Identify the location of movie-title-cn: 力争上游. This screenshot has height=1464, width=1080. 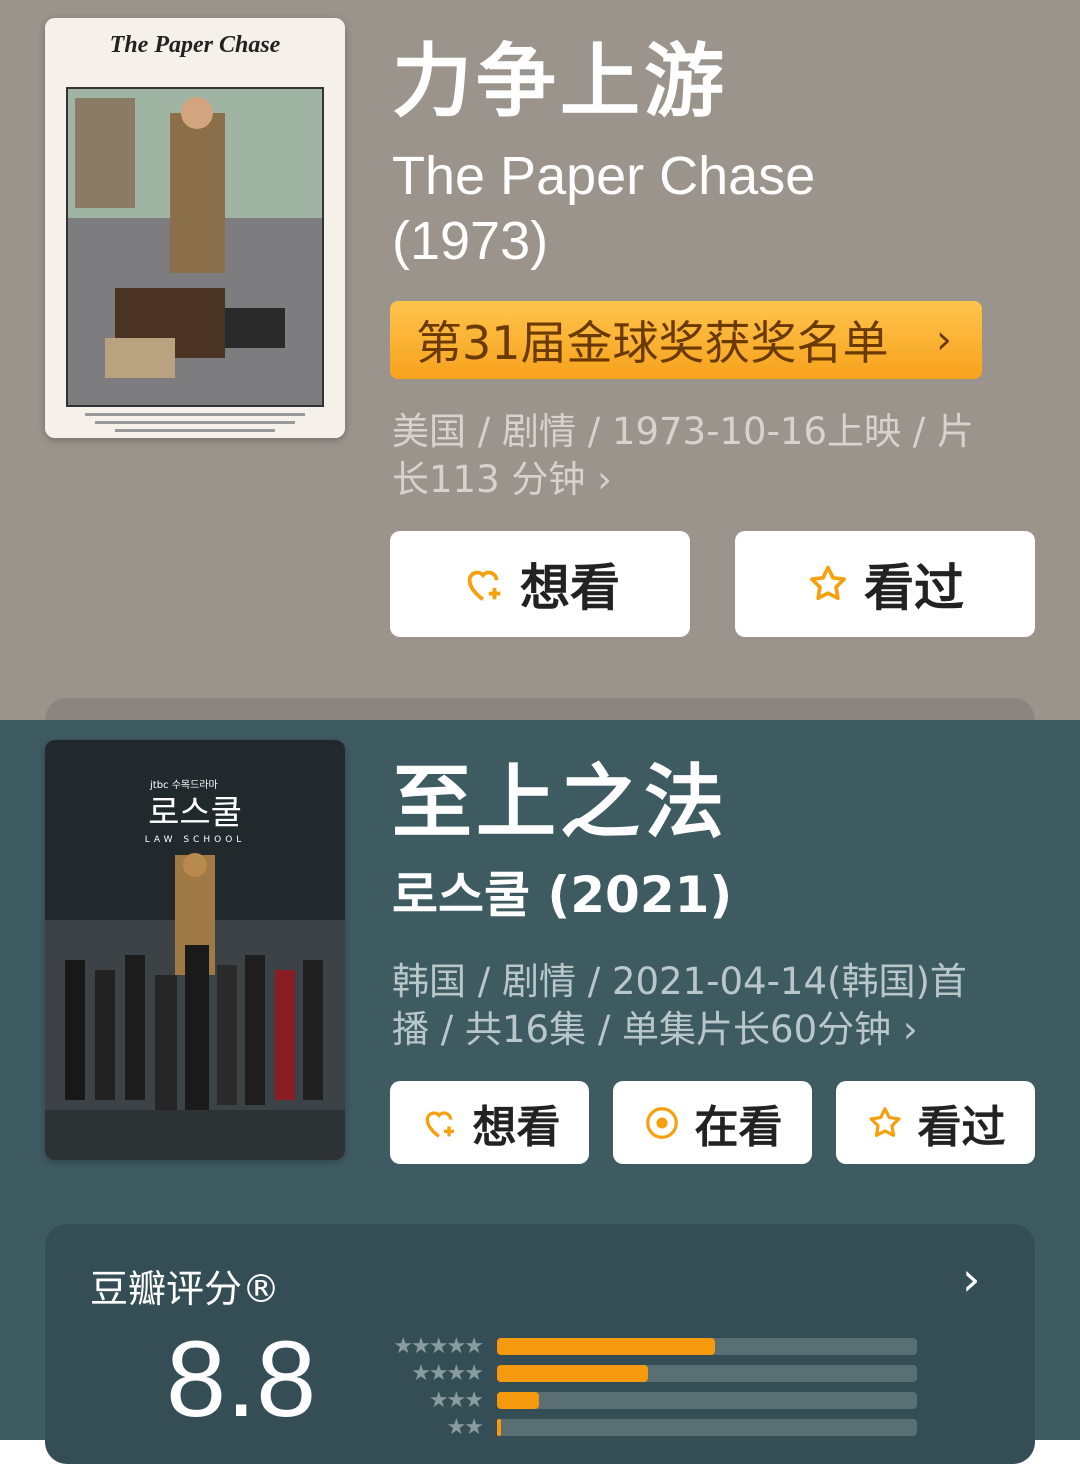
(560, 81).